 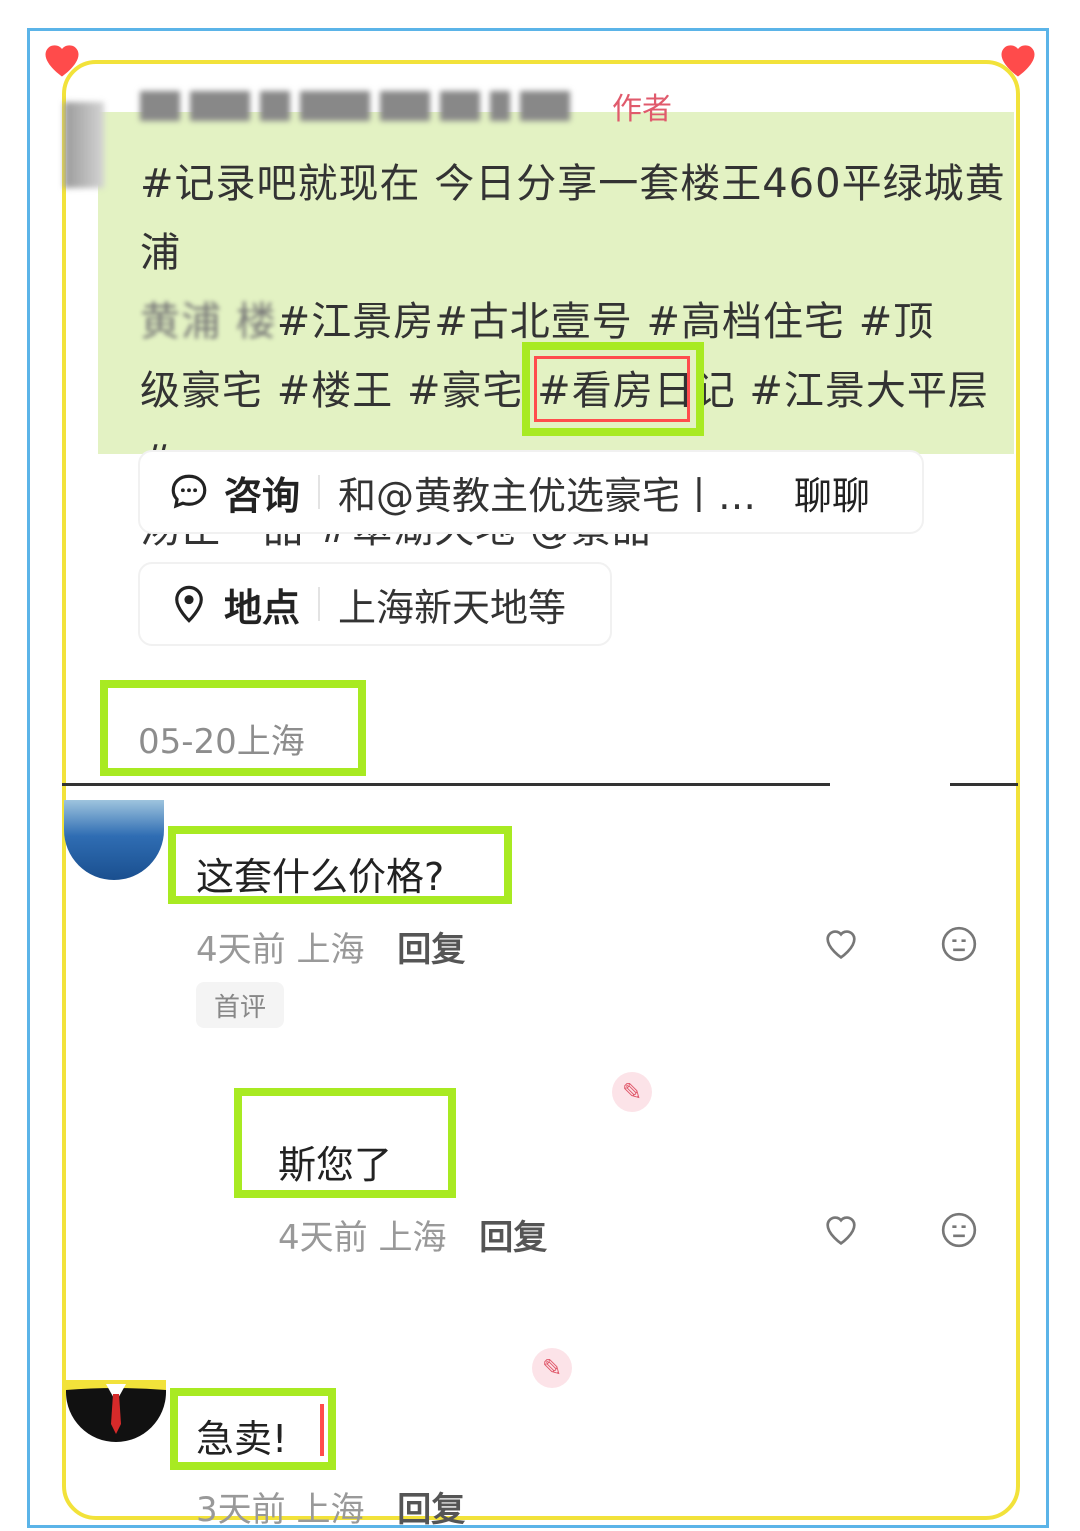 What do you see at coordinates (573, 218) in the screenshot?
I see `post-text-line-1: #记录吧就现在 今日分享一套楼王460平绿城黄浦` at bounding box center [573, 218].